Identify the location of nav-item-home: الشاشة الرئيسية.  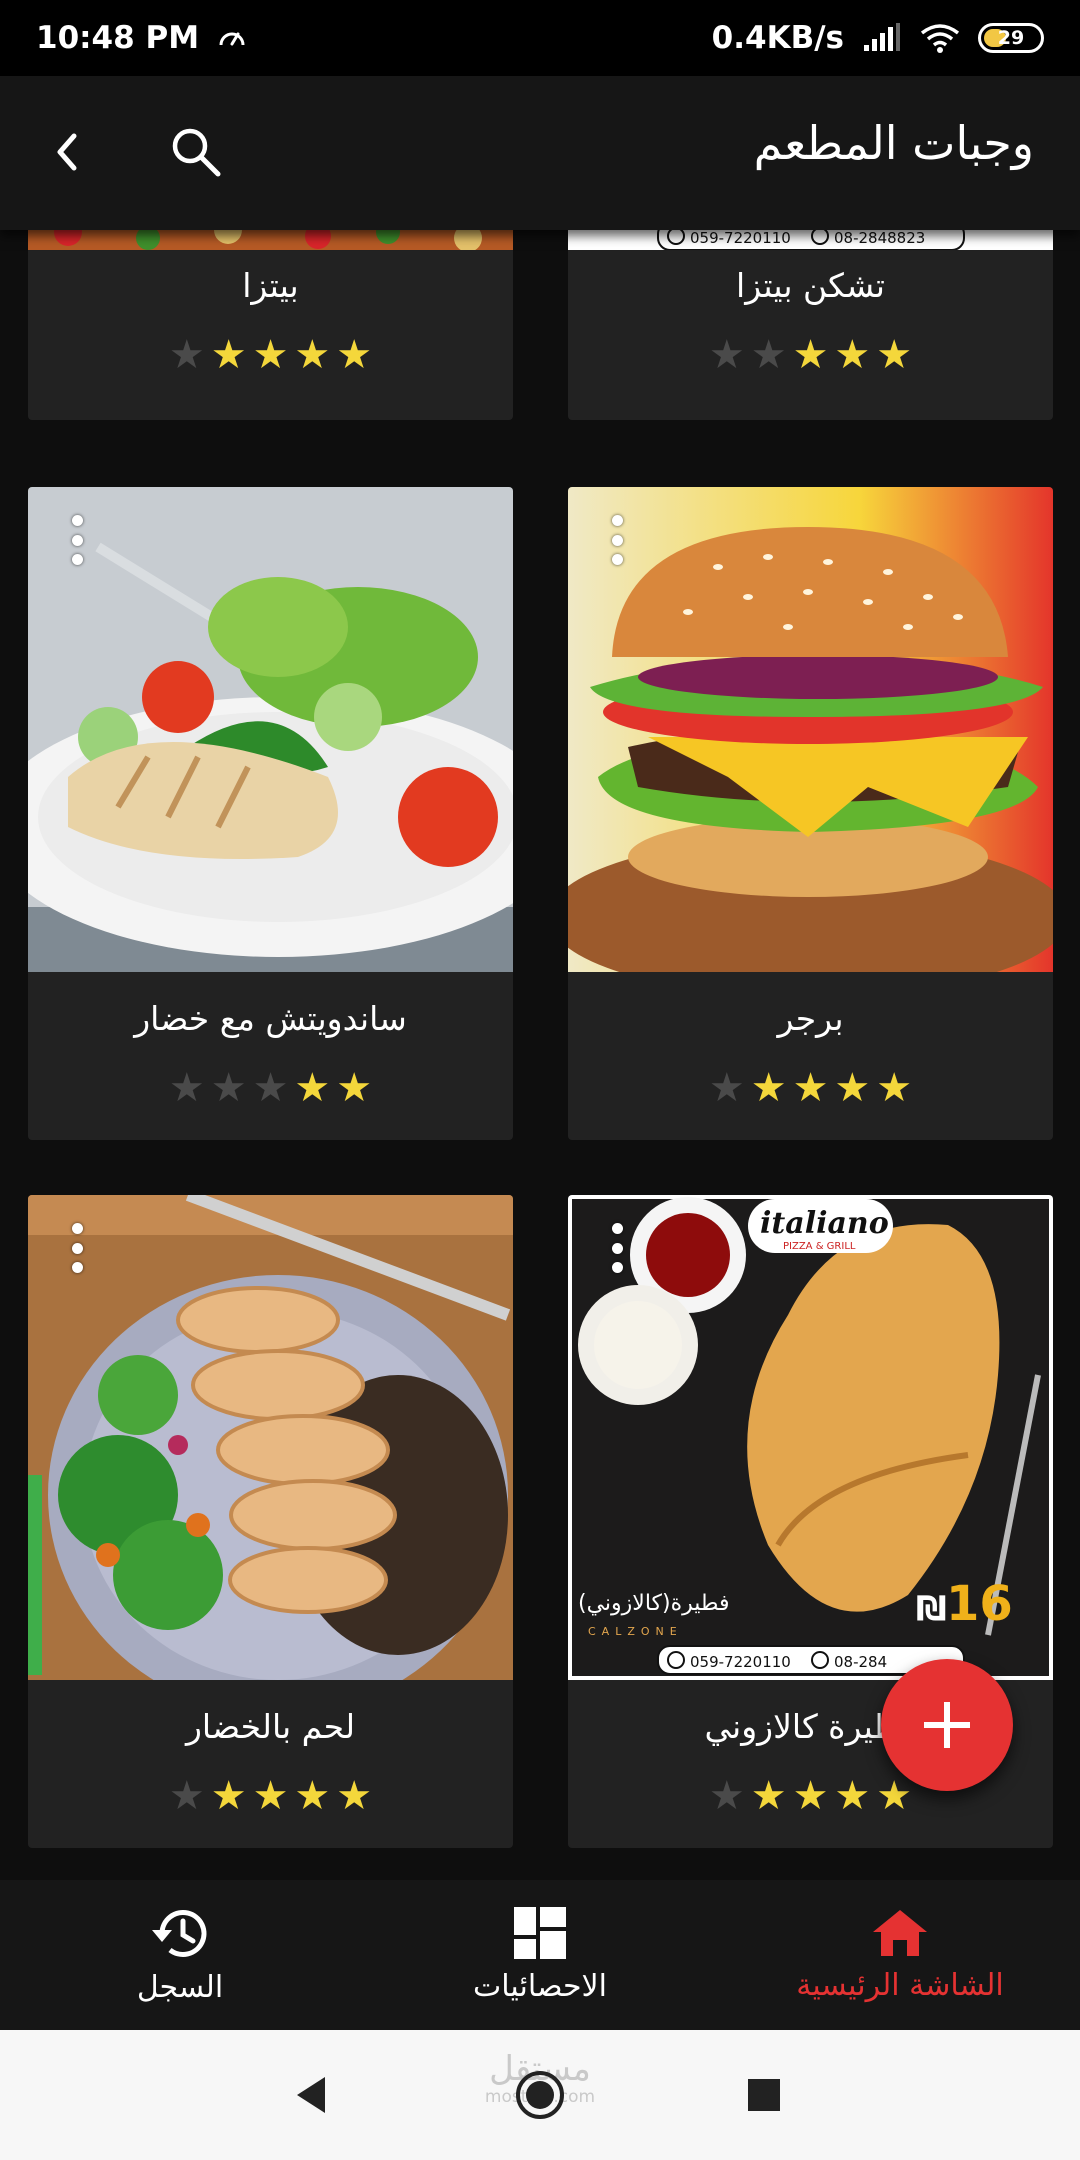
(900, 1955).